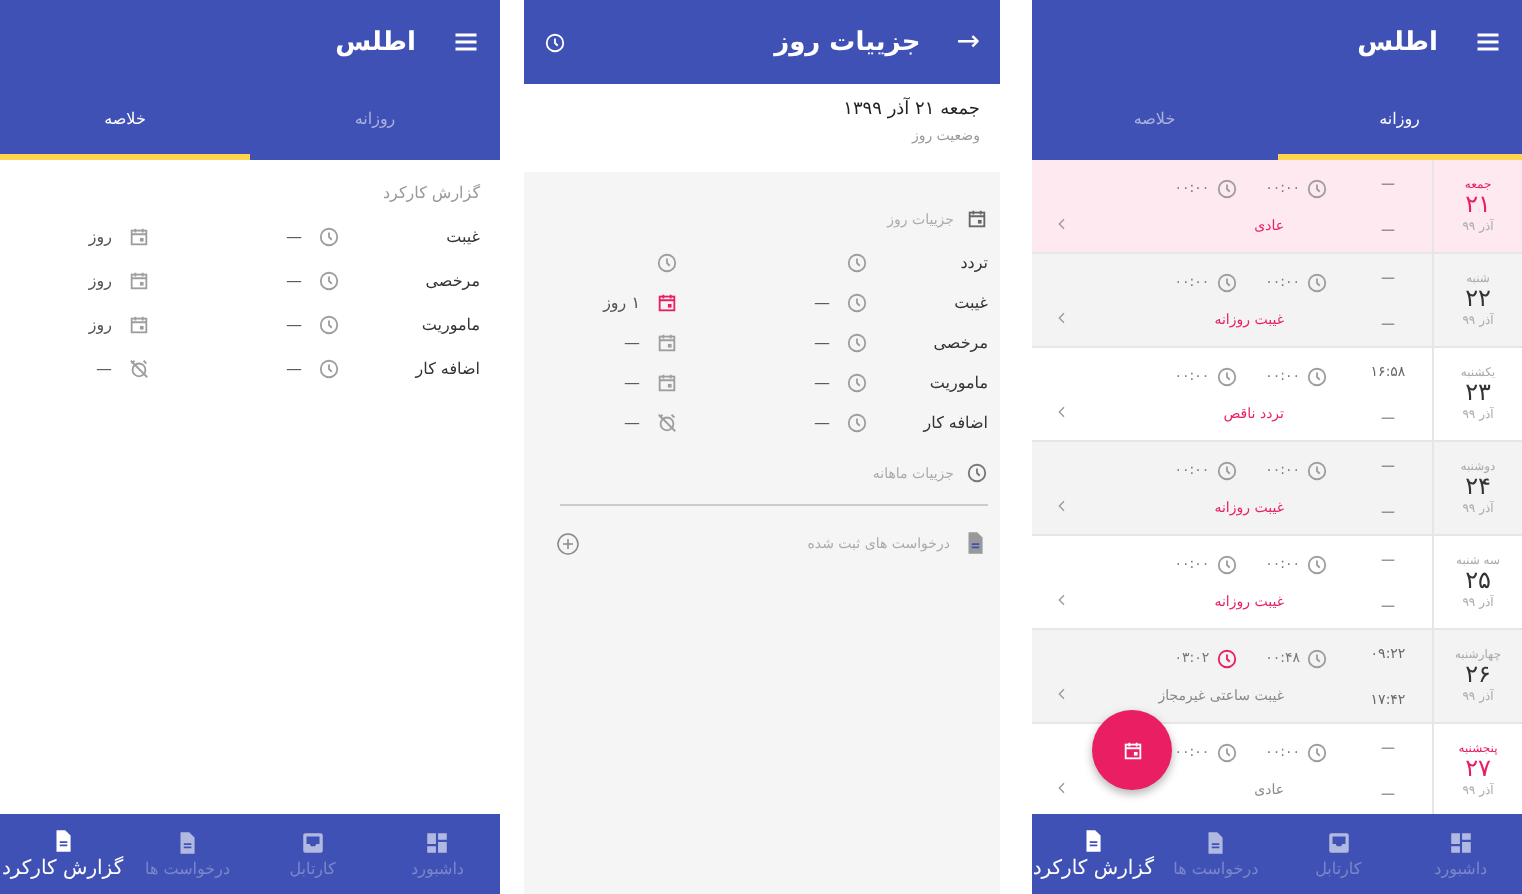 This screenshot has height=894, width=1522. Describe the element at coordinates (1478, 581) in the screenshot. I see `day-number: ۲۵` at that location.